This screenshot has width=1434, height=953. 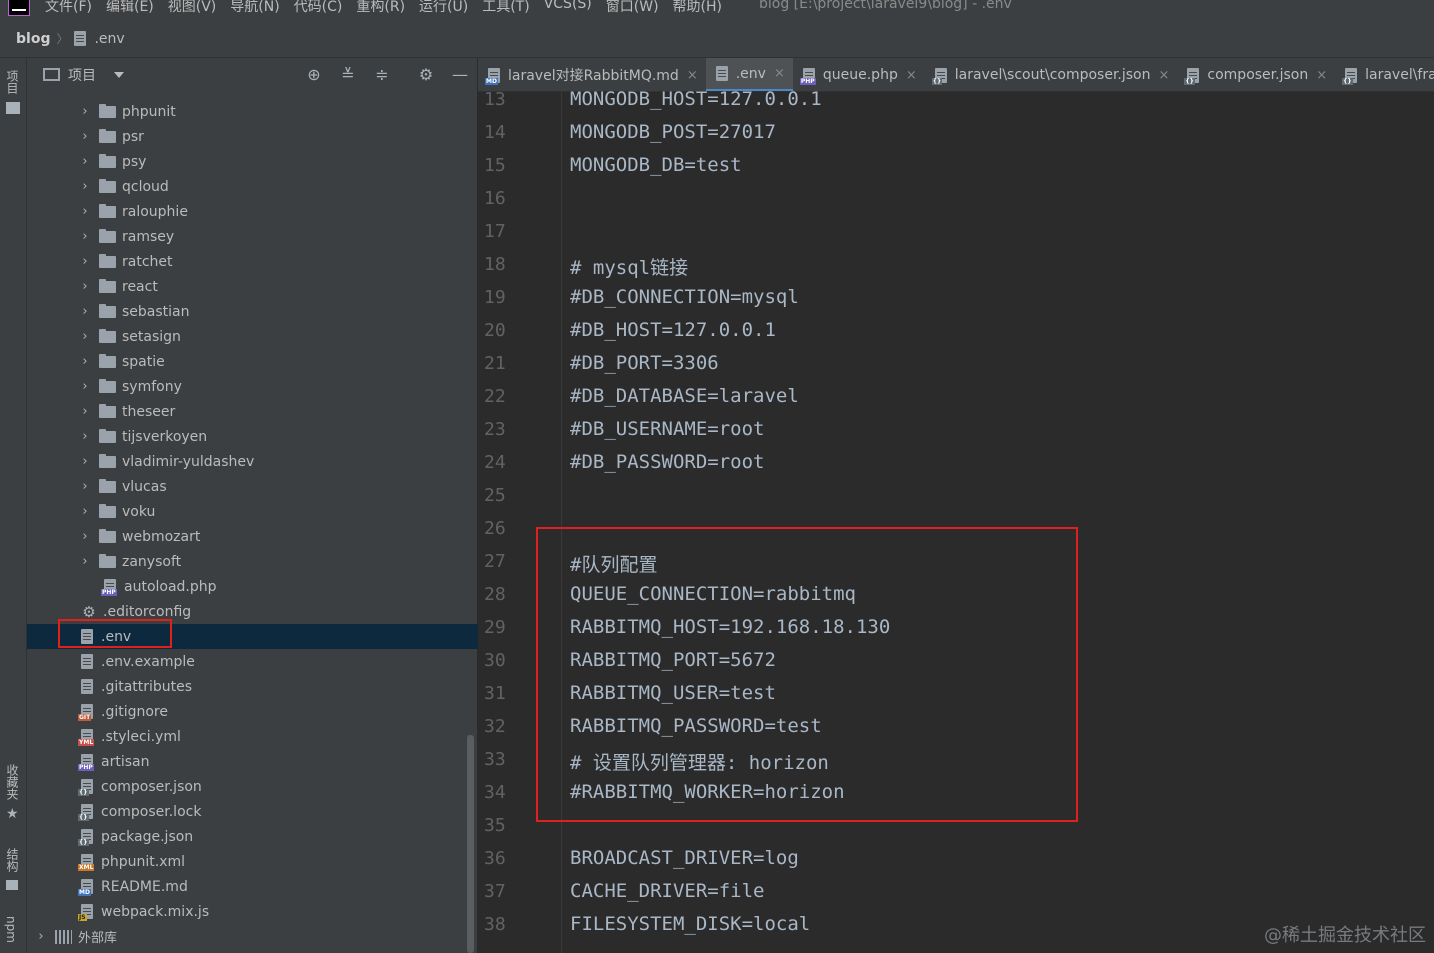 I want to click on tree-file: .gitattributes, so click(x=252, y=686).